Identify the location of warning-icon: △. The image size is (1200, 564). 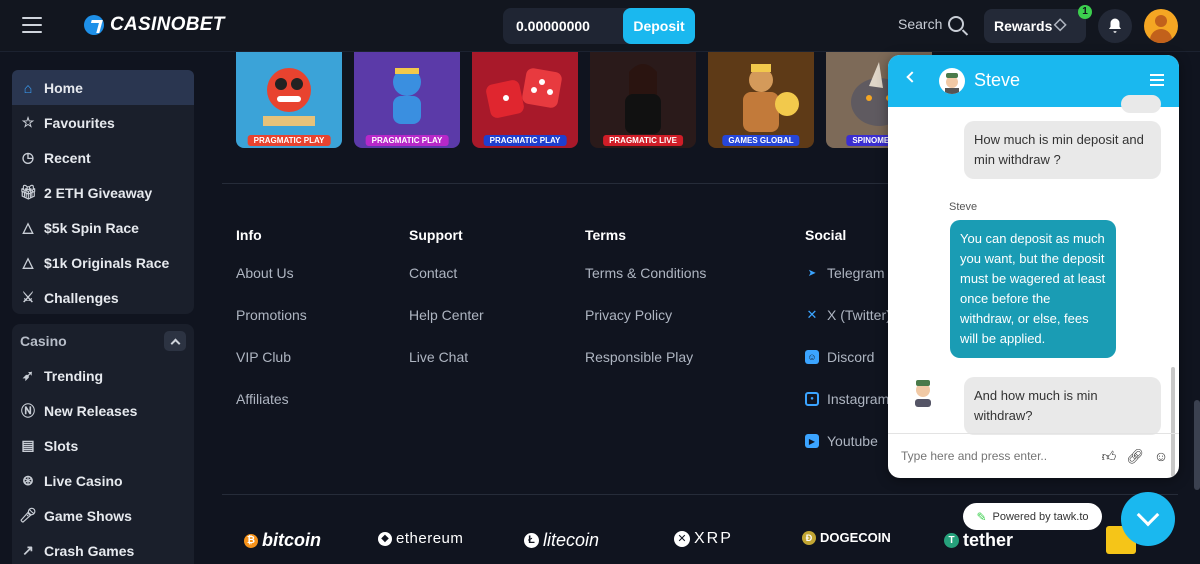
(28, 227).